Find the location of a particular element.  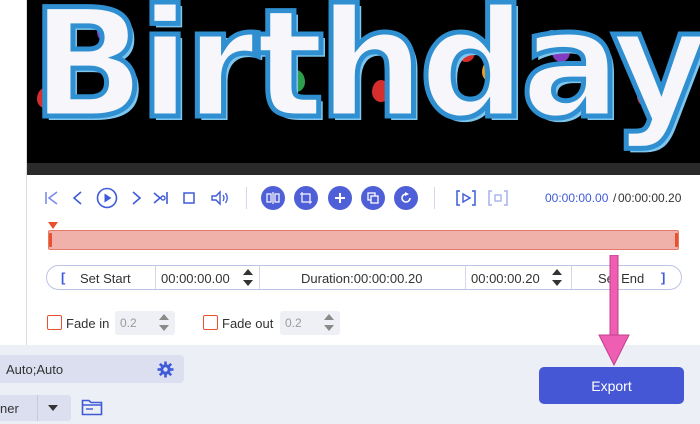

end-time-stepper is located at coordinates (557, 278).